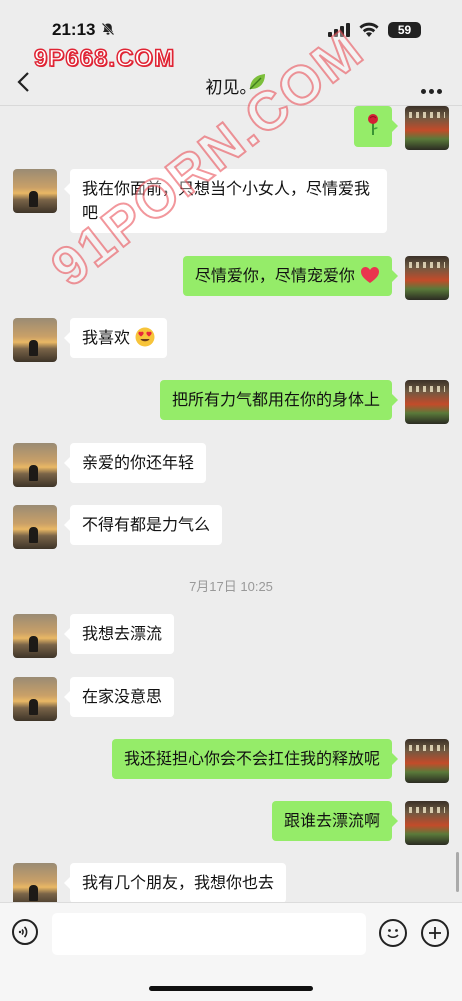  I want to click on bell-muted-icon, so click(108, 29).